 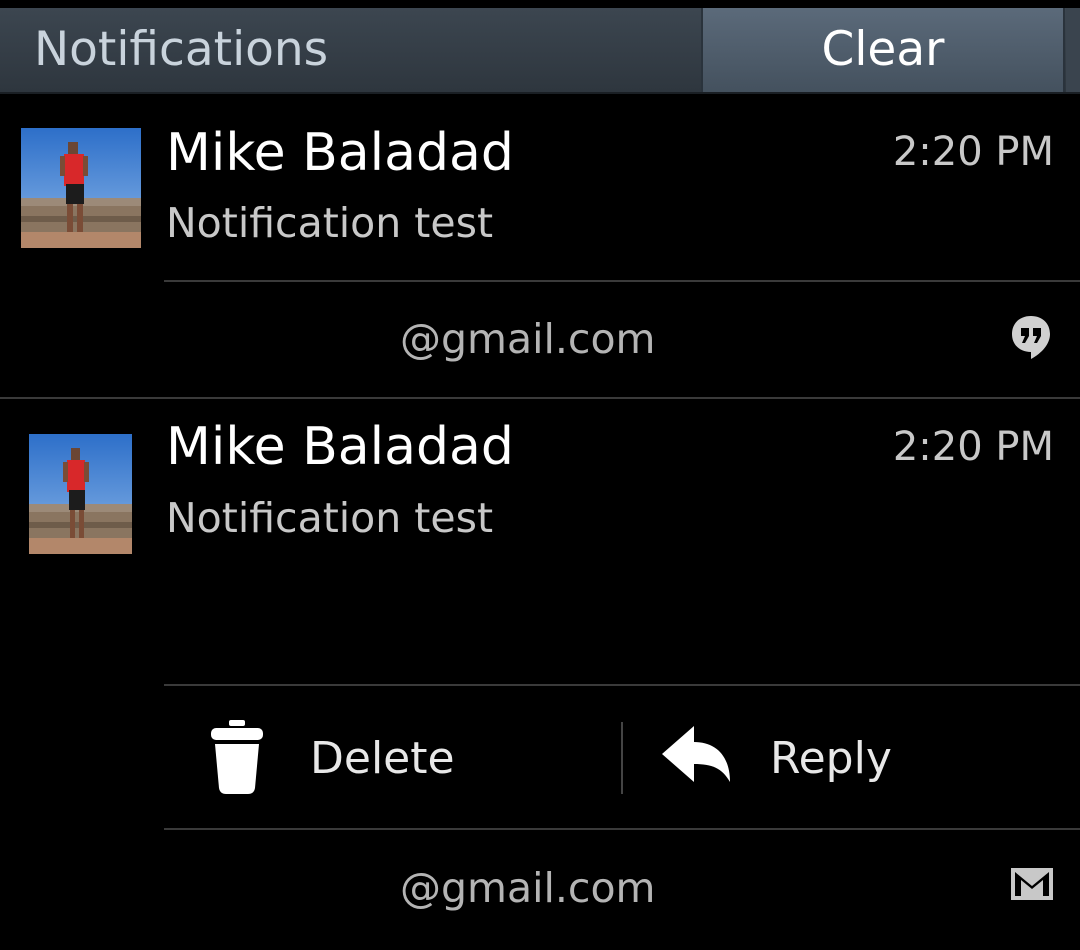 I want to click on reply-icon, so click(x=696, y=757).